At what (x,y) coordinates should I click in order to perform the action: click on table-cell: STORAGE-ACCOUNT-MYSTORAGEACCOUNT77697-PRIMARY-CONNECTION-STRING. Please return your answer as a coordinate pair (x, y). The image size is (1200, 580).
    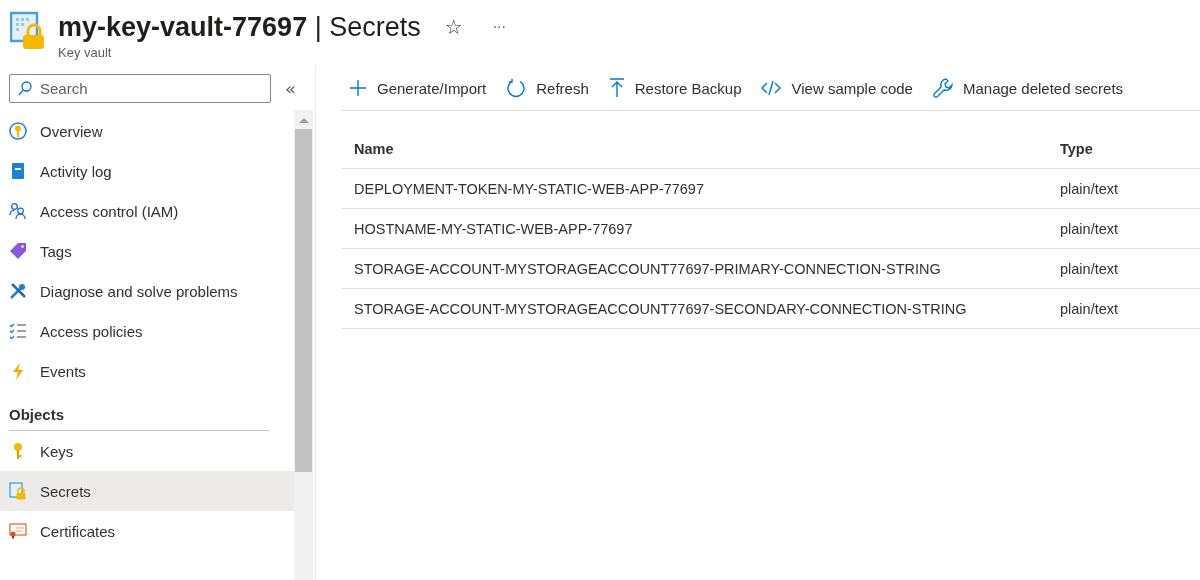
    Looking at the image, I should click on (694, 268).